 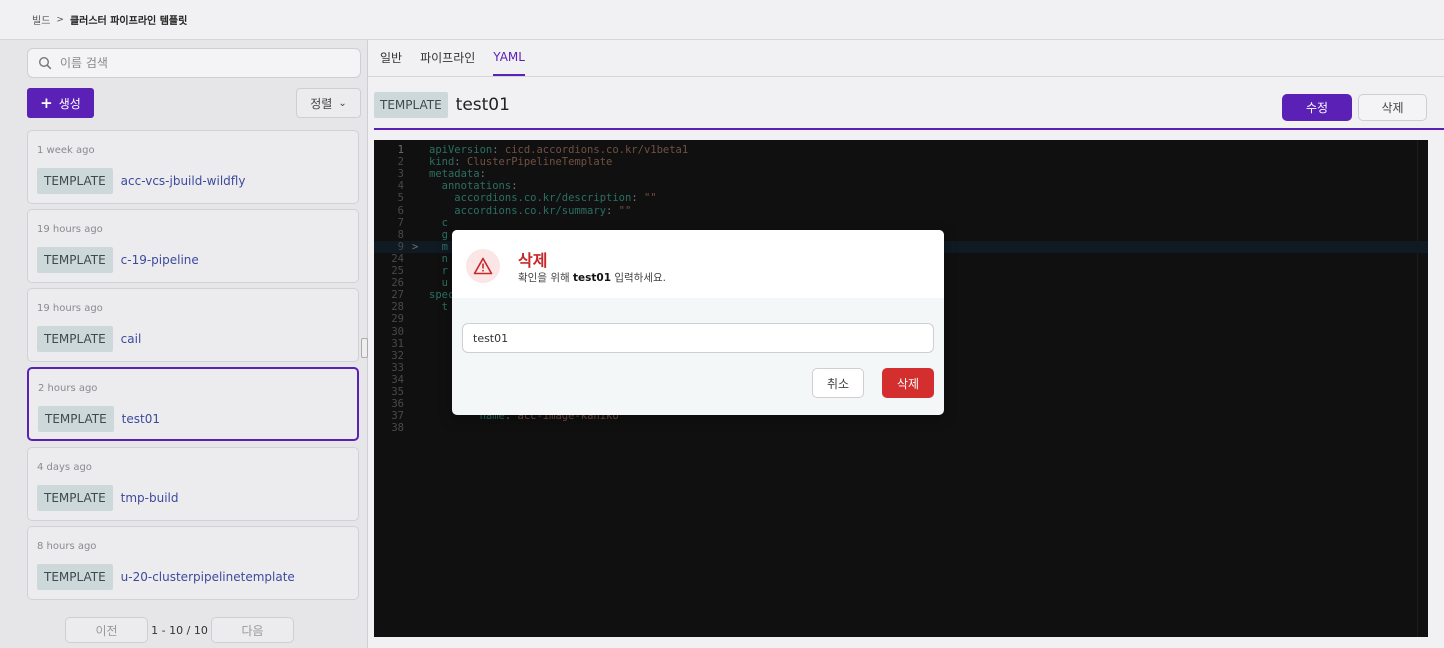 I want to click on dialog-header: 삭제 확인을 위해 test01 입력하세요., so click(x=698, y=264).